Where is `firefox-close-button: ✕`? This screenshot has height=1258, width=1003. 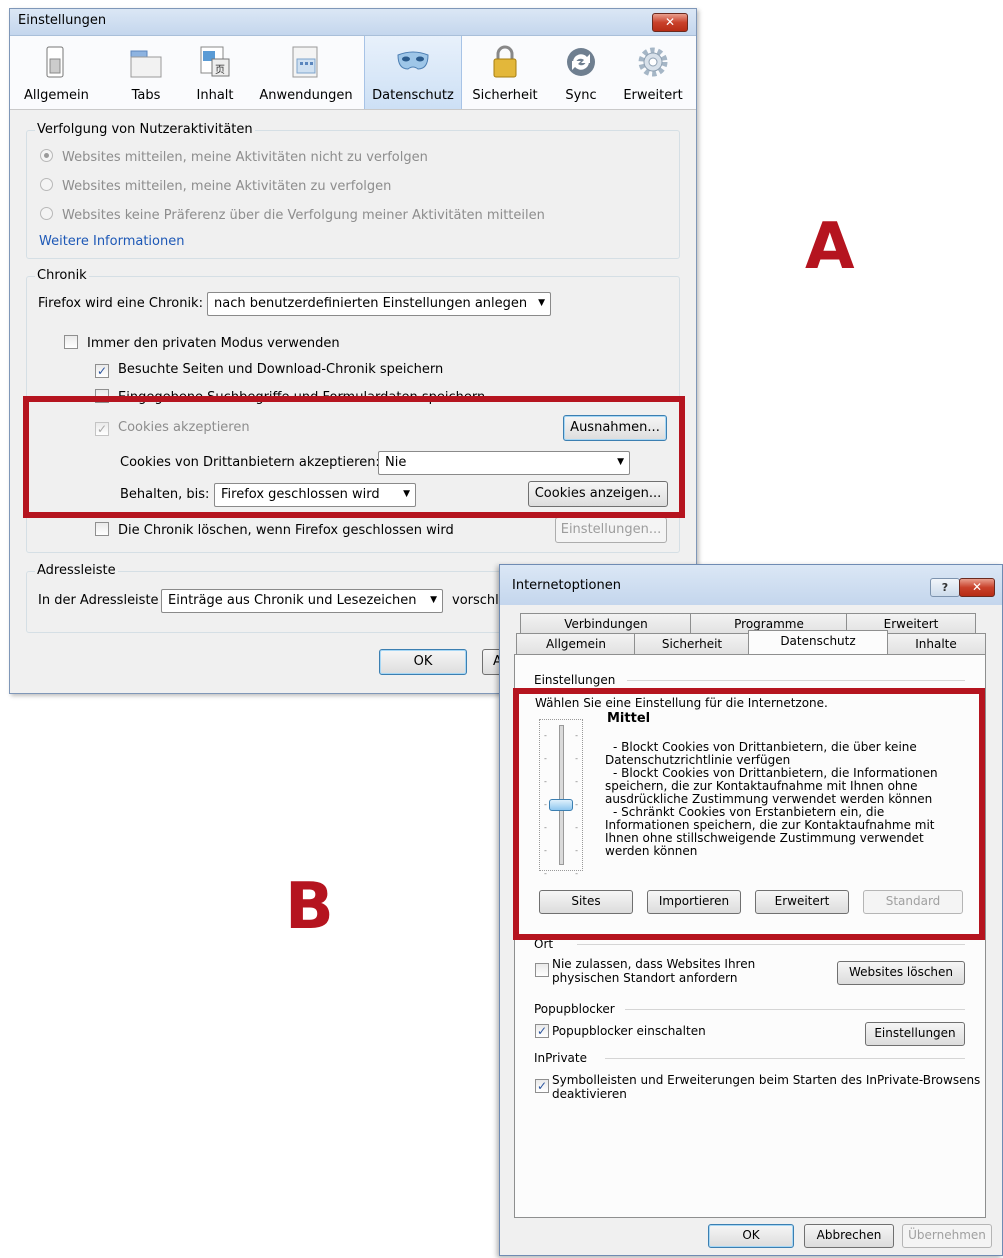
firefox-close-button: ✕ is located at coordinates (670, 22).